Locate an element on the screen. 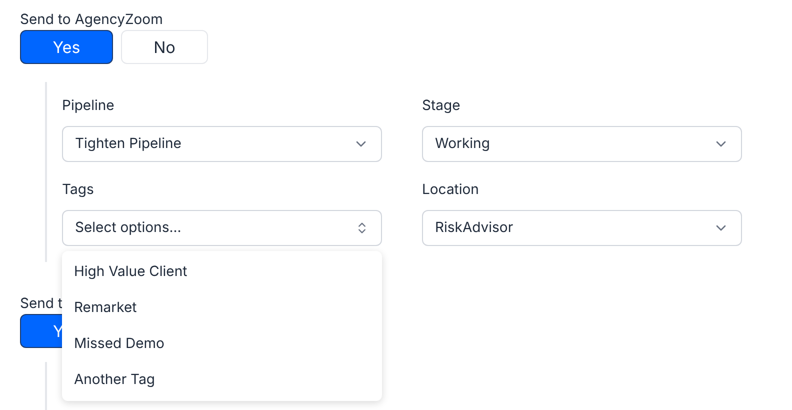 Image resolution: width=792 pixels, height=410 pixels. field-label: Pipeline is located at coordinates (89, 106).